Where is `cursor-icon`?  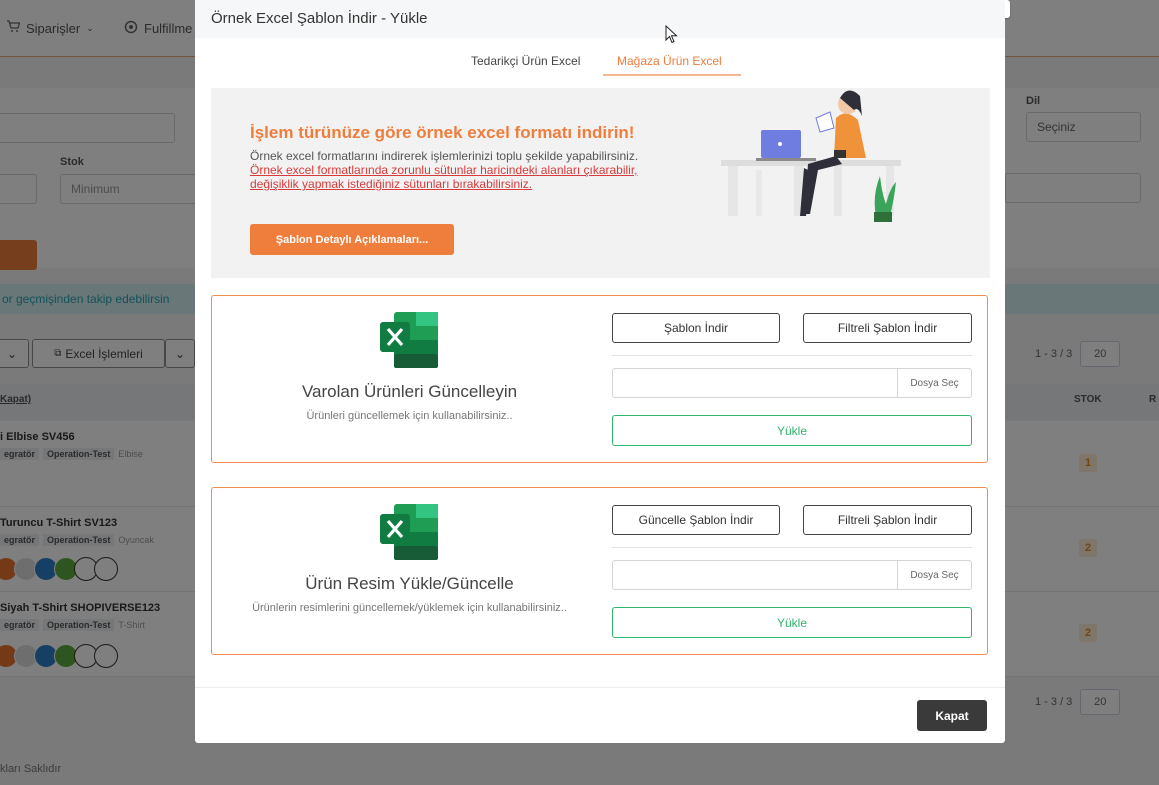 cursor-icon is located at coordinates (671, 34).